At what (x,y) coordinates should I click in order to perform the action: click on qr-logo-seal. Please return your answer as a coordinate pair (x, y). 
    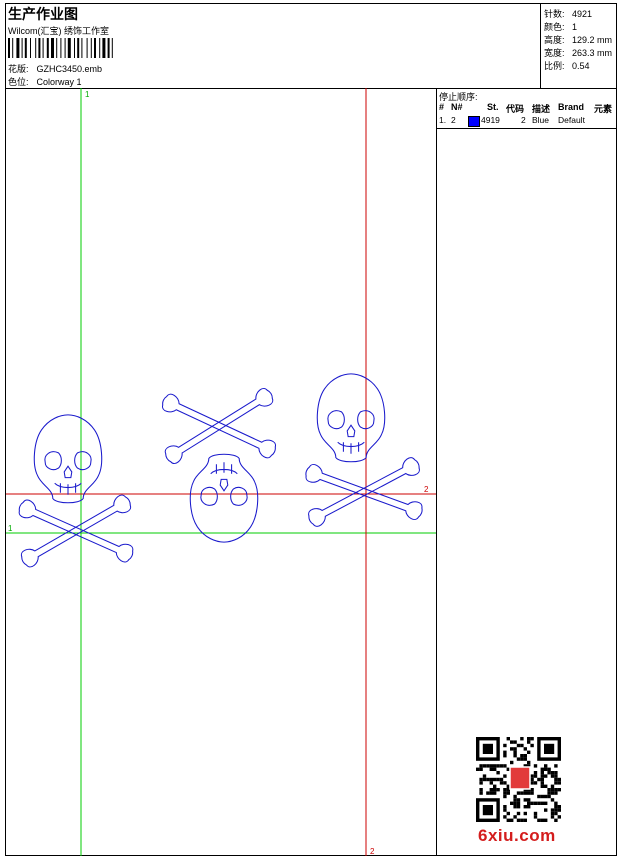
    Looking at the image, I should click on (520, 778).